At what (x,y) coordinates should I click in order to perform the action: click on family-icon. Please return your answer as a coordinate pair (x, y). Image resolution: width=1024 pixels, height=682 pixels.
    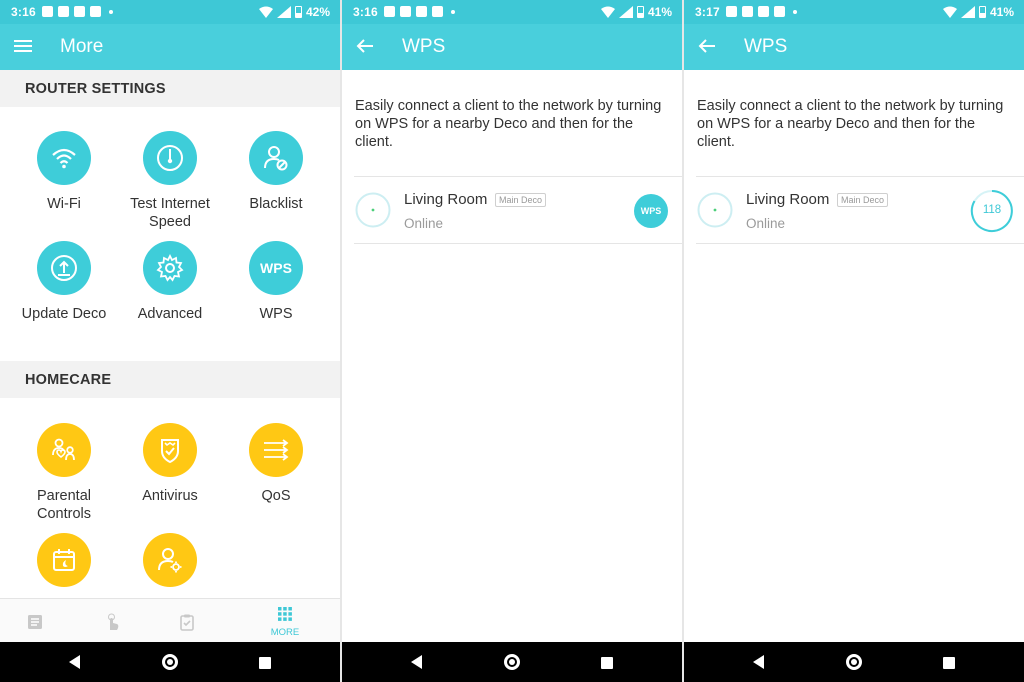
    Looking at the image, I should click on (63, 449).